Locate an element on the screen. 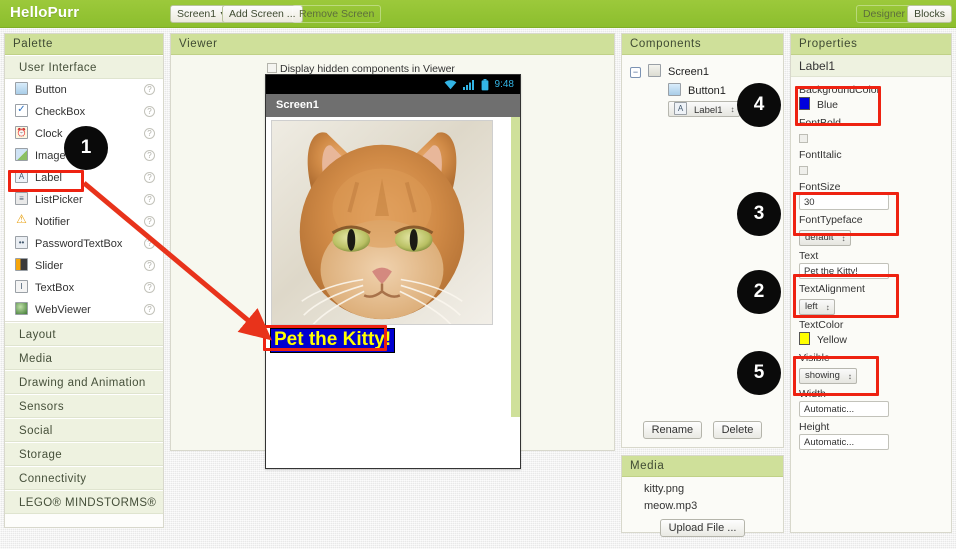 The width and height of the screenshot is (956, 549). cat-photo is located at coordinates (382, 222).